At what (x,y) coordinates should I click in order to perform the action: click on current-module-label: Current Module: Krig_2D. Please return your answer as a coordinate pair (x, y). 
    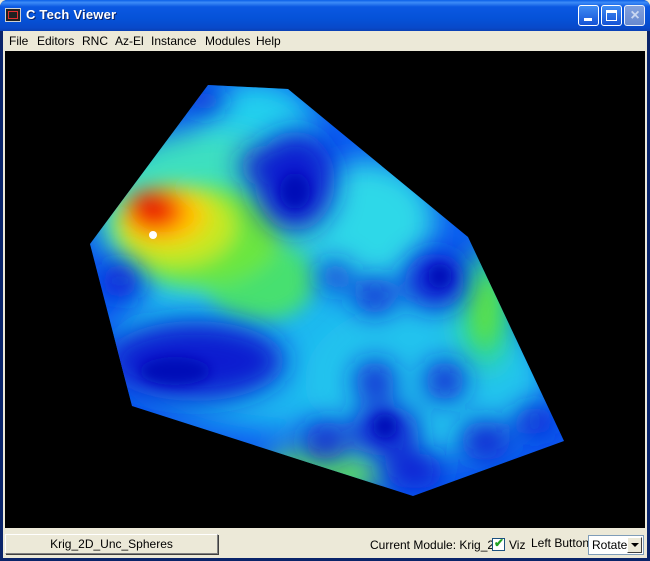
    Looking at the image, I should click on (436, 545).